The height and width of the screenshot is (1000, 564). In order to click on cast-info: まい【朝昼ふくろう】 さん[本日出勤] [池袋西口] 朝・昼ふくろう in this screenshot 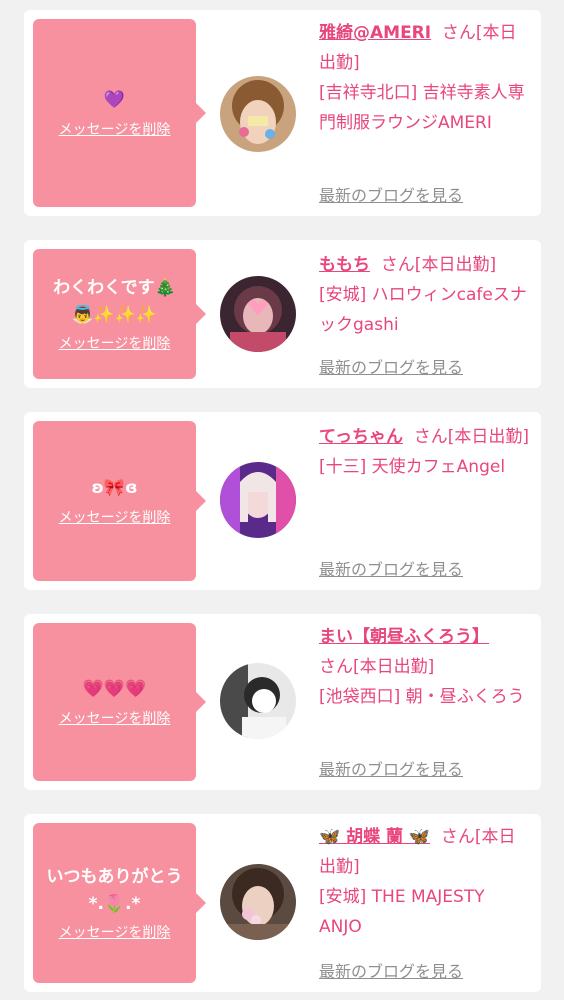, I will do `click(425, 667)`.